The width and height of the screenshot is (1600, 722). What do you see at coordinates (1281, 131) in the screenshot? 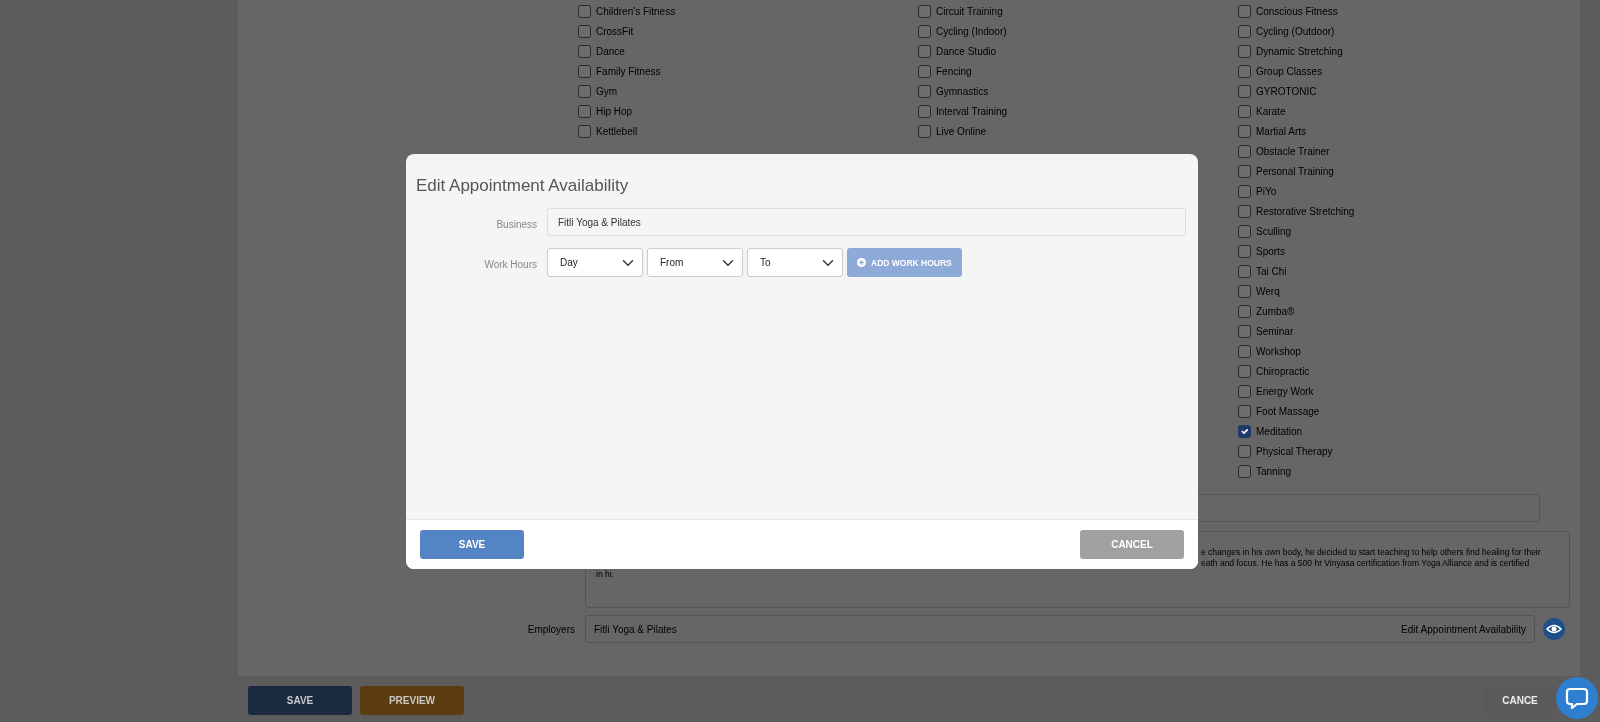
I see `checkbox-label: Martial Arts` at bounding box center [1281, 131].